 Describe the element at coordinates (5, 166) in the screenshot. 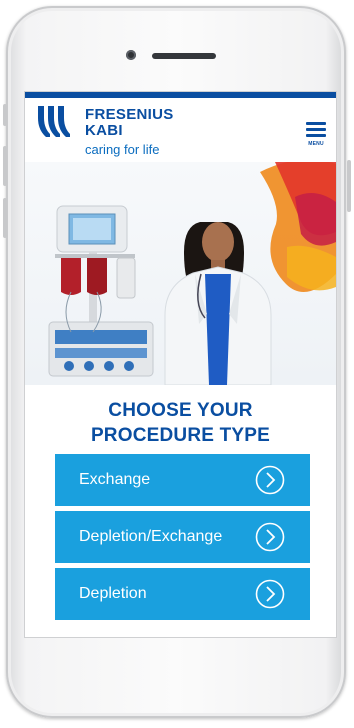

I see `volume-up-button` at that location.